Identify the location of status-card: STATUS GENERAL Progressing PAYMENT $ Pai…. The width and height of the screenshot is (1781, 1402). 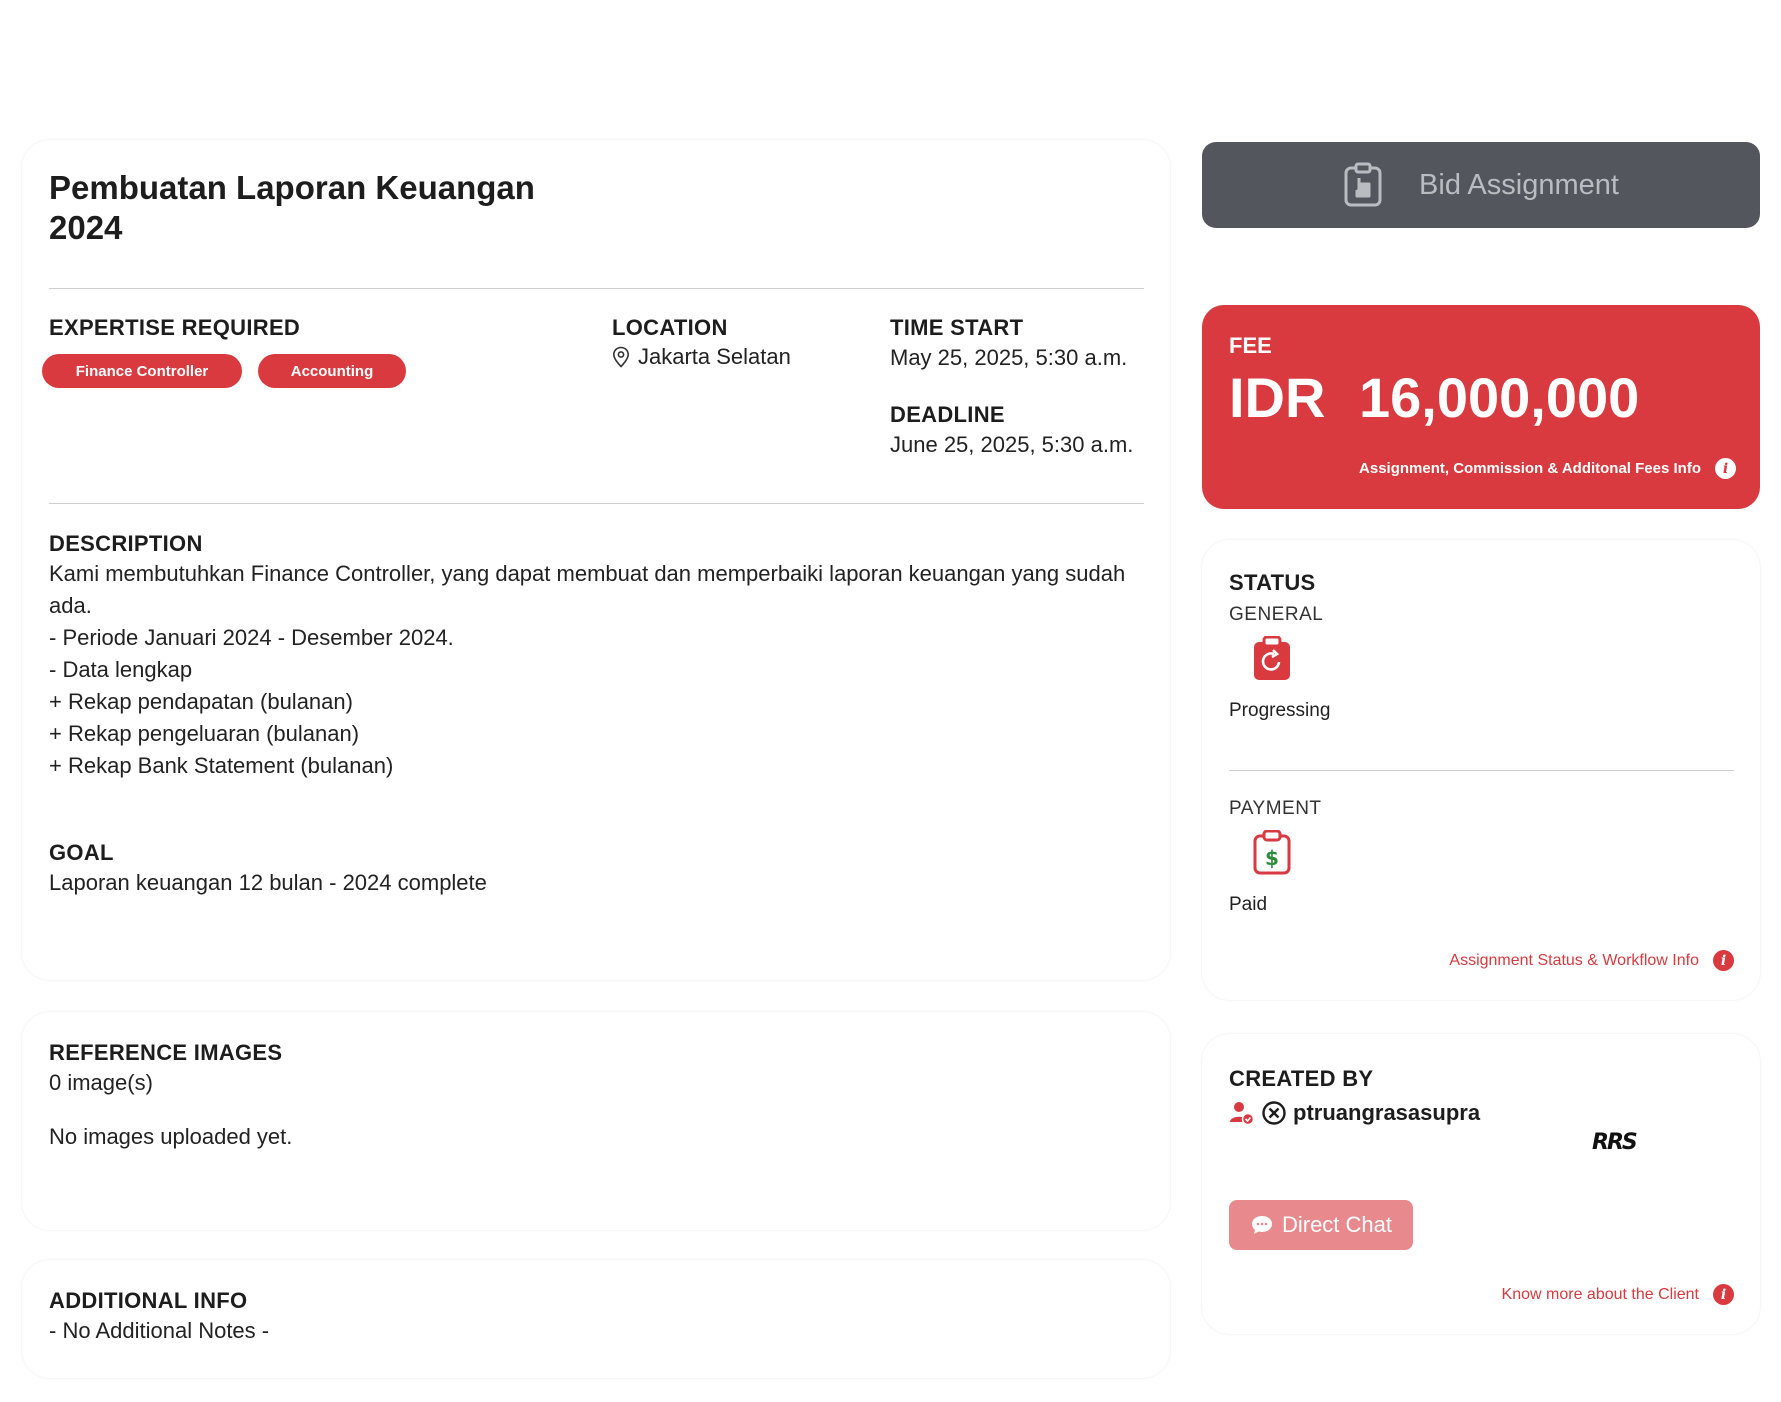
(1481, 770).